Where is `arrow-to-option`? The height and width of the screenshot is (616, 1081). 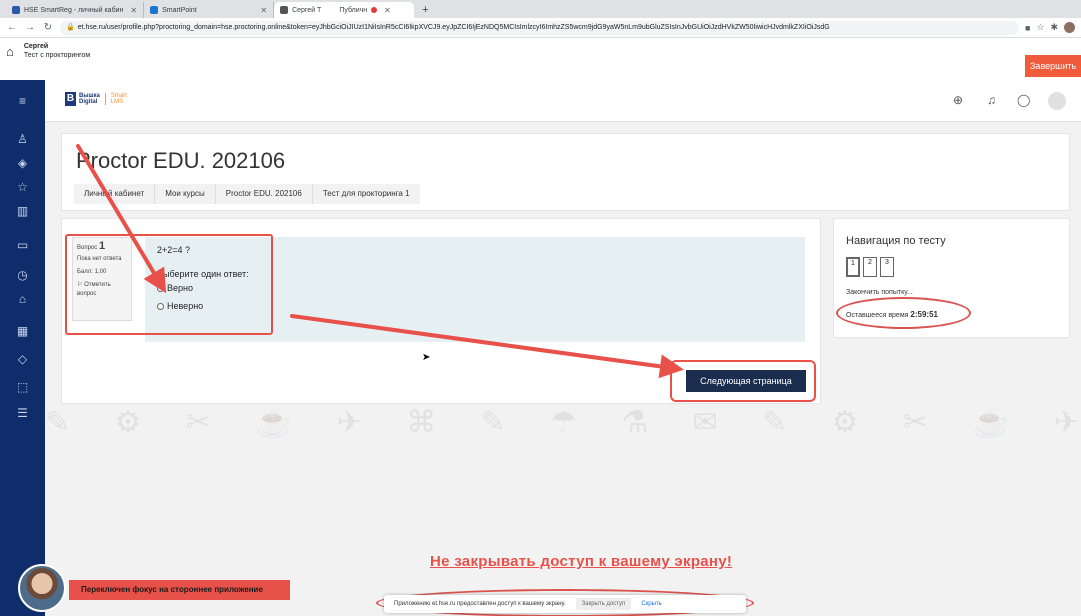 arrow-to-option is located at coordinates (121, 219).